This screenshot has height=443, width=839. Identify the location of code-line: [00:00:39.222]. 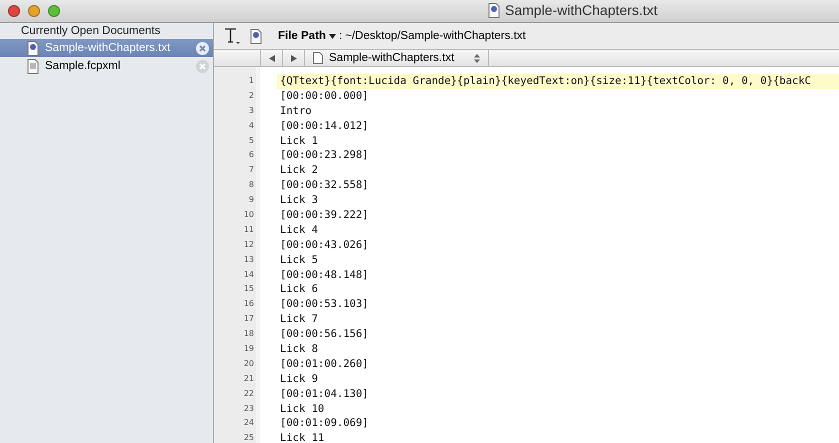
(324, 215).